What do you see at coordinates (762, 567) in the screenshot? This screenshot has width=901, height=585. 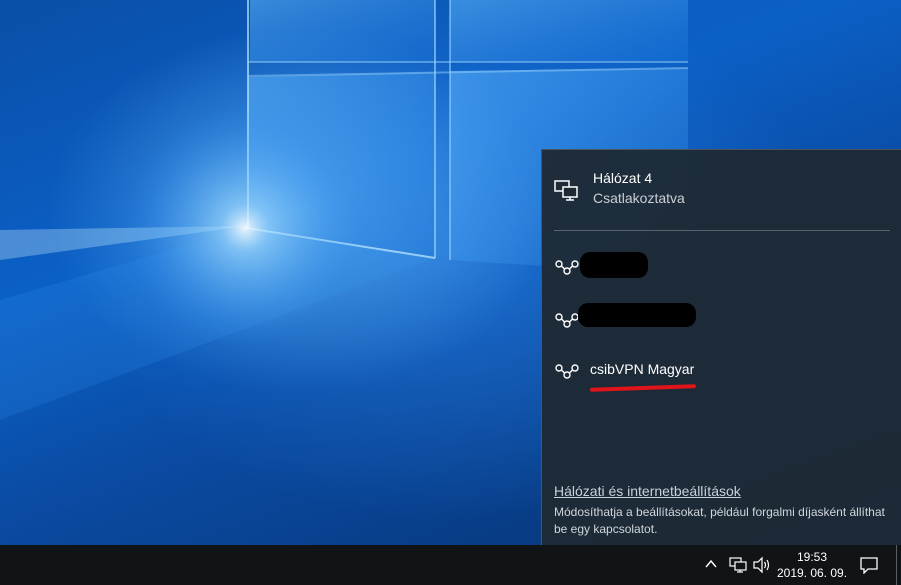 I see `volume-icon` at bounding box center [762, 567].